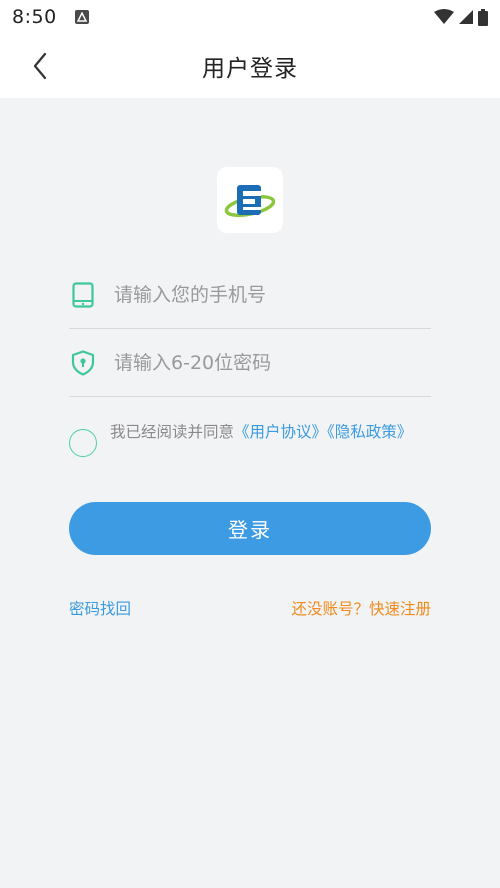 The width and height of the screenshot is (500, 888). What do you see at coordinates (466, 17) in the screenshot?
I see `signal-icon` at bounding box center [466, 17].